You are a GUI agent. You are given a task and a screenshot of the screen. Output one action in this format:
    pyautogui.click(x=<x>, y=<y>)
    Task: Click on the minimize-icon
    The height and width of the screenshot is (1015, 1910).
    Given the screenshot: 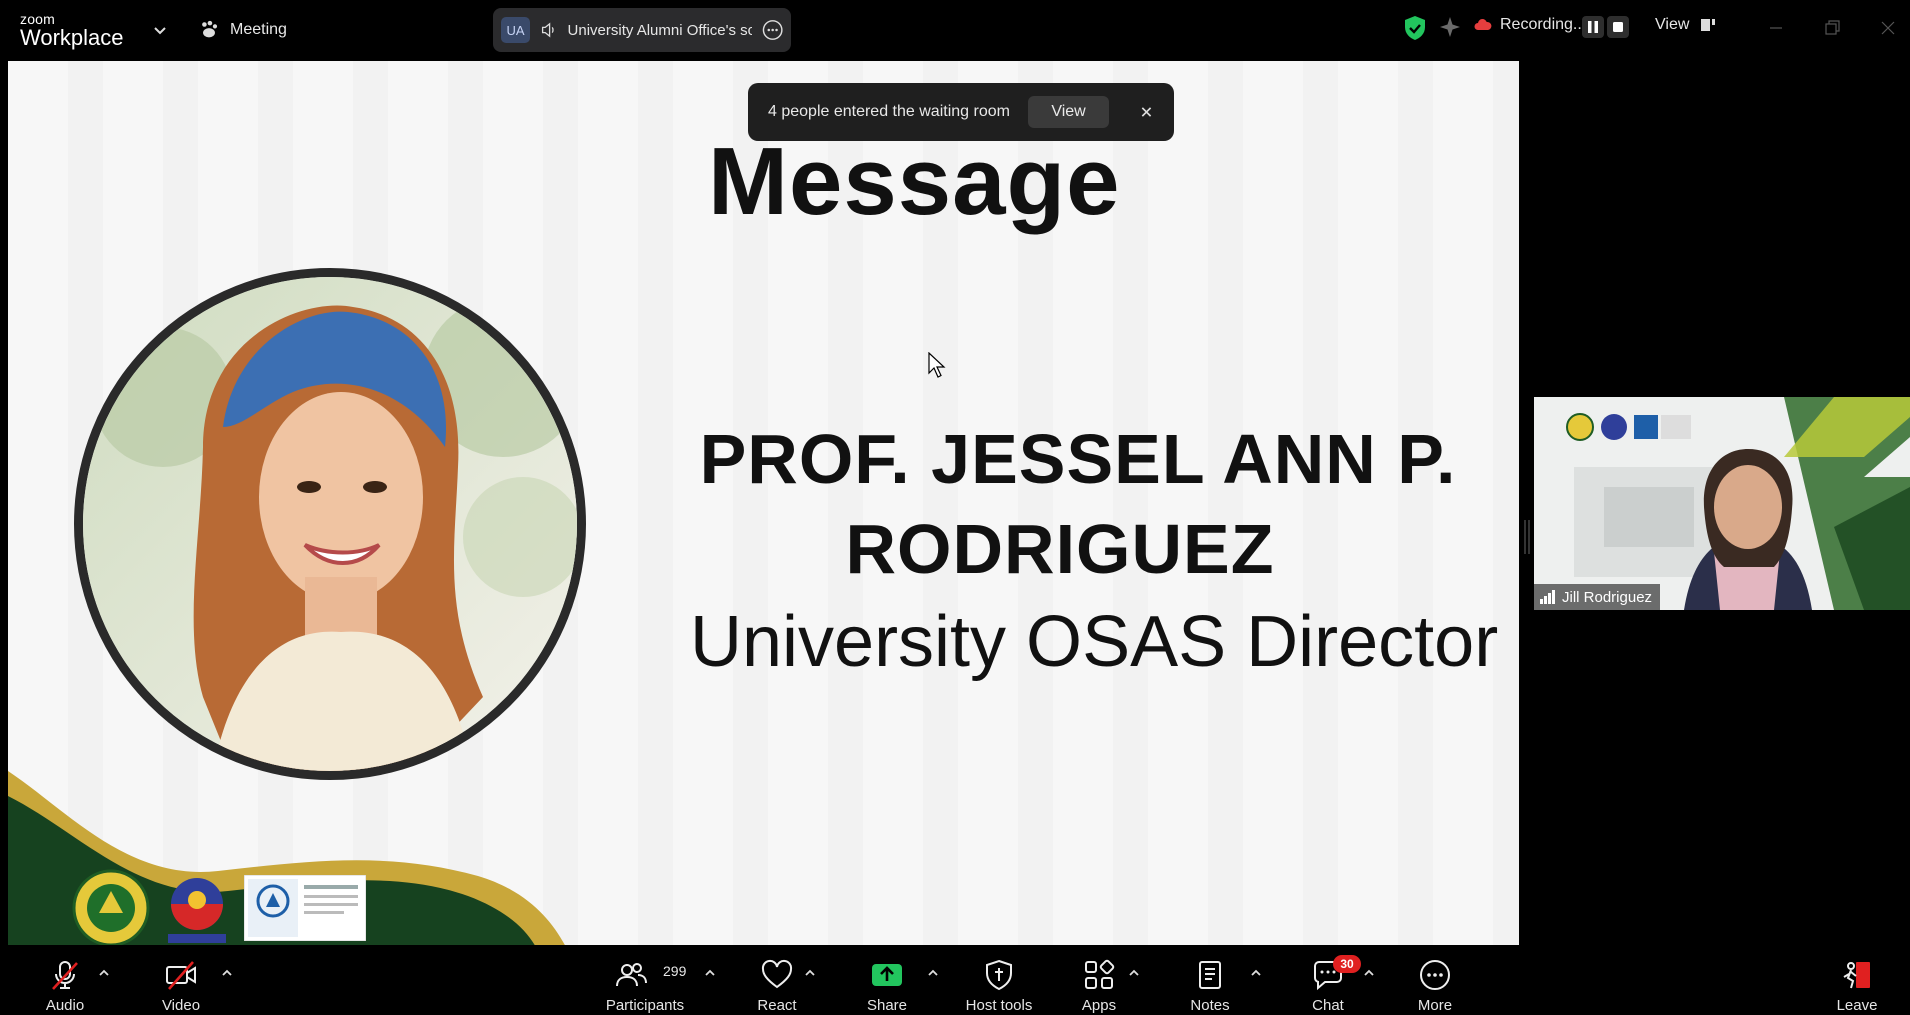 What is the action you would take?
    pyautogui.click(x=1776, y=28)
    